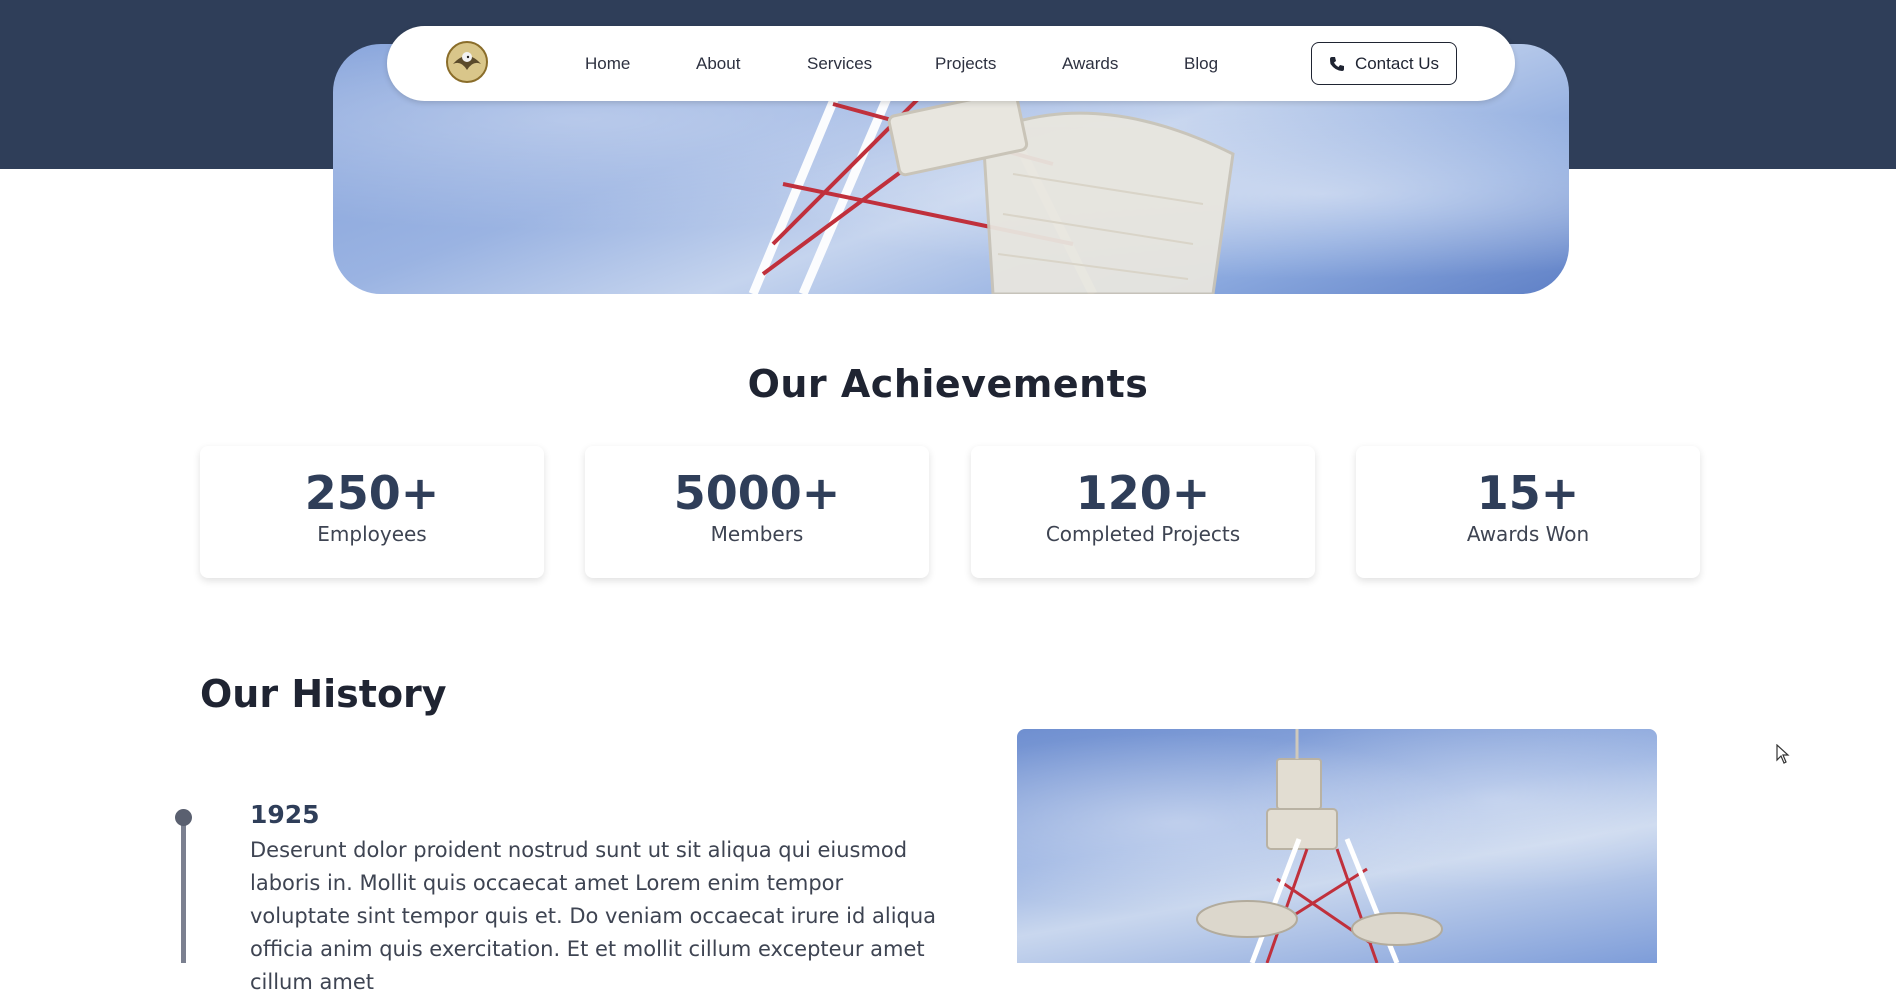 The width and height of the screenshot is (1896, 999). Describe the element at coordinates (1528, 493) in the screenshot. I see `achievement-value: 15+` at that location.